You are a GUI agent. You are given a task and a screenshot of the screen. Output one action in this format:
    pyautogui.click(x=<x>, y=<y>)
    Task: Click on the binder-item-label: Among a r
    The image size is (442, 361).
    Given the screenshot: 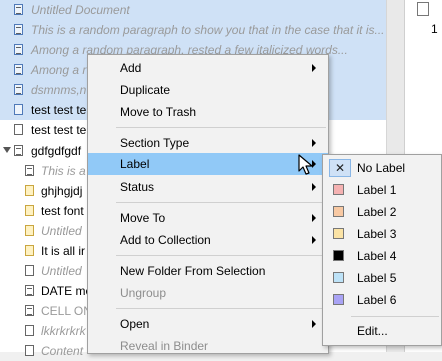 What is the action you would take?
    pyautogui.click(x=59, y=70)
    